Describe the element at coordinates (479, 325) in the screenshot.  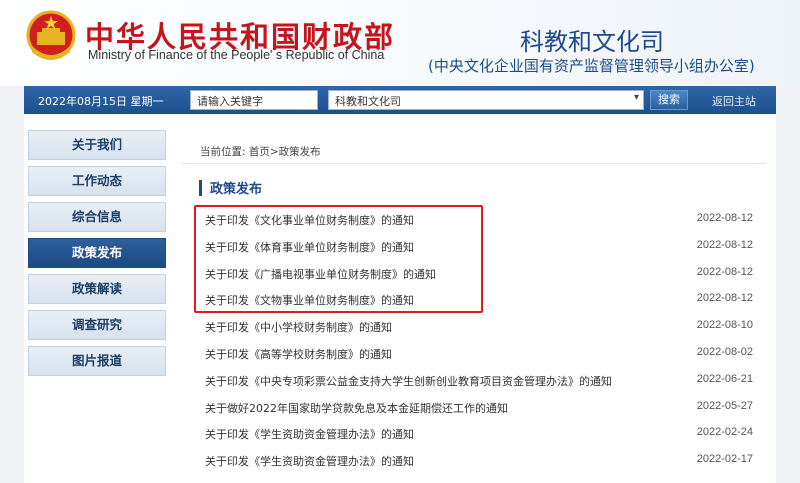
I see `list-item: 关于印发《中小学校财务制度》的通知 2022-08-10` at that location.